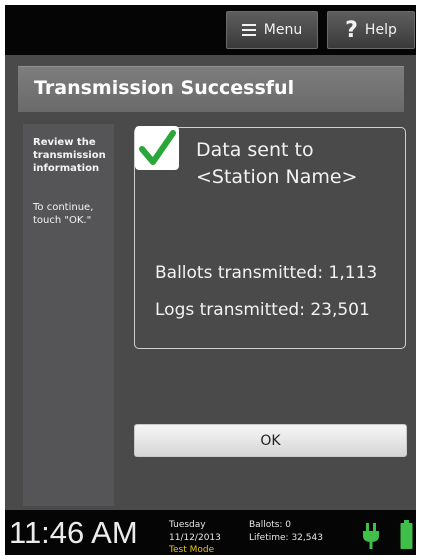 Image resolution: width=421 pixels, height=560 pixels. Describe the element at coordinates (380, 30) in the screenshot. I see `help-label: Help` at that location.